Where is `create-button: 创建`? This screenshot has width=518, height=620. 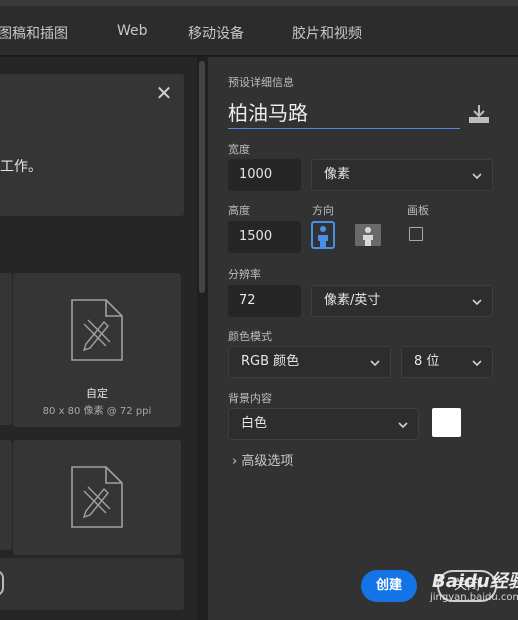 create-button: 创建 is located at coordinates (389, 586).